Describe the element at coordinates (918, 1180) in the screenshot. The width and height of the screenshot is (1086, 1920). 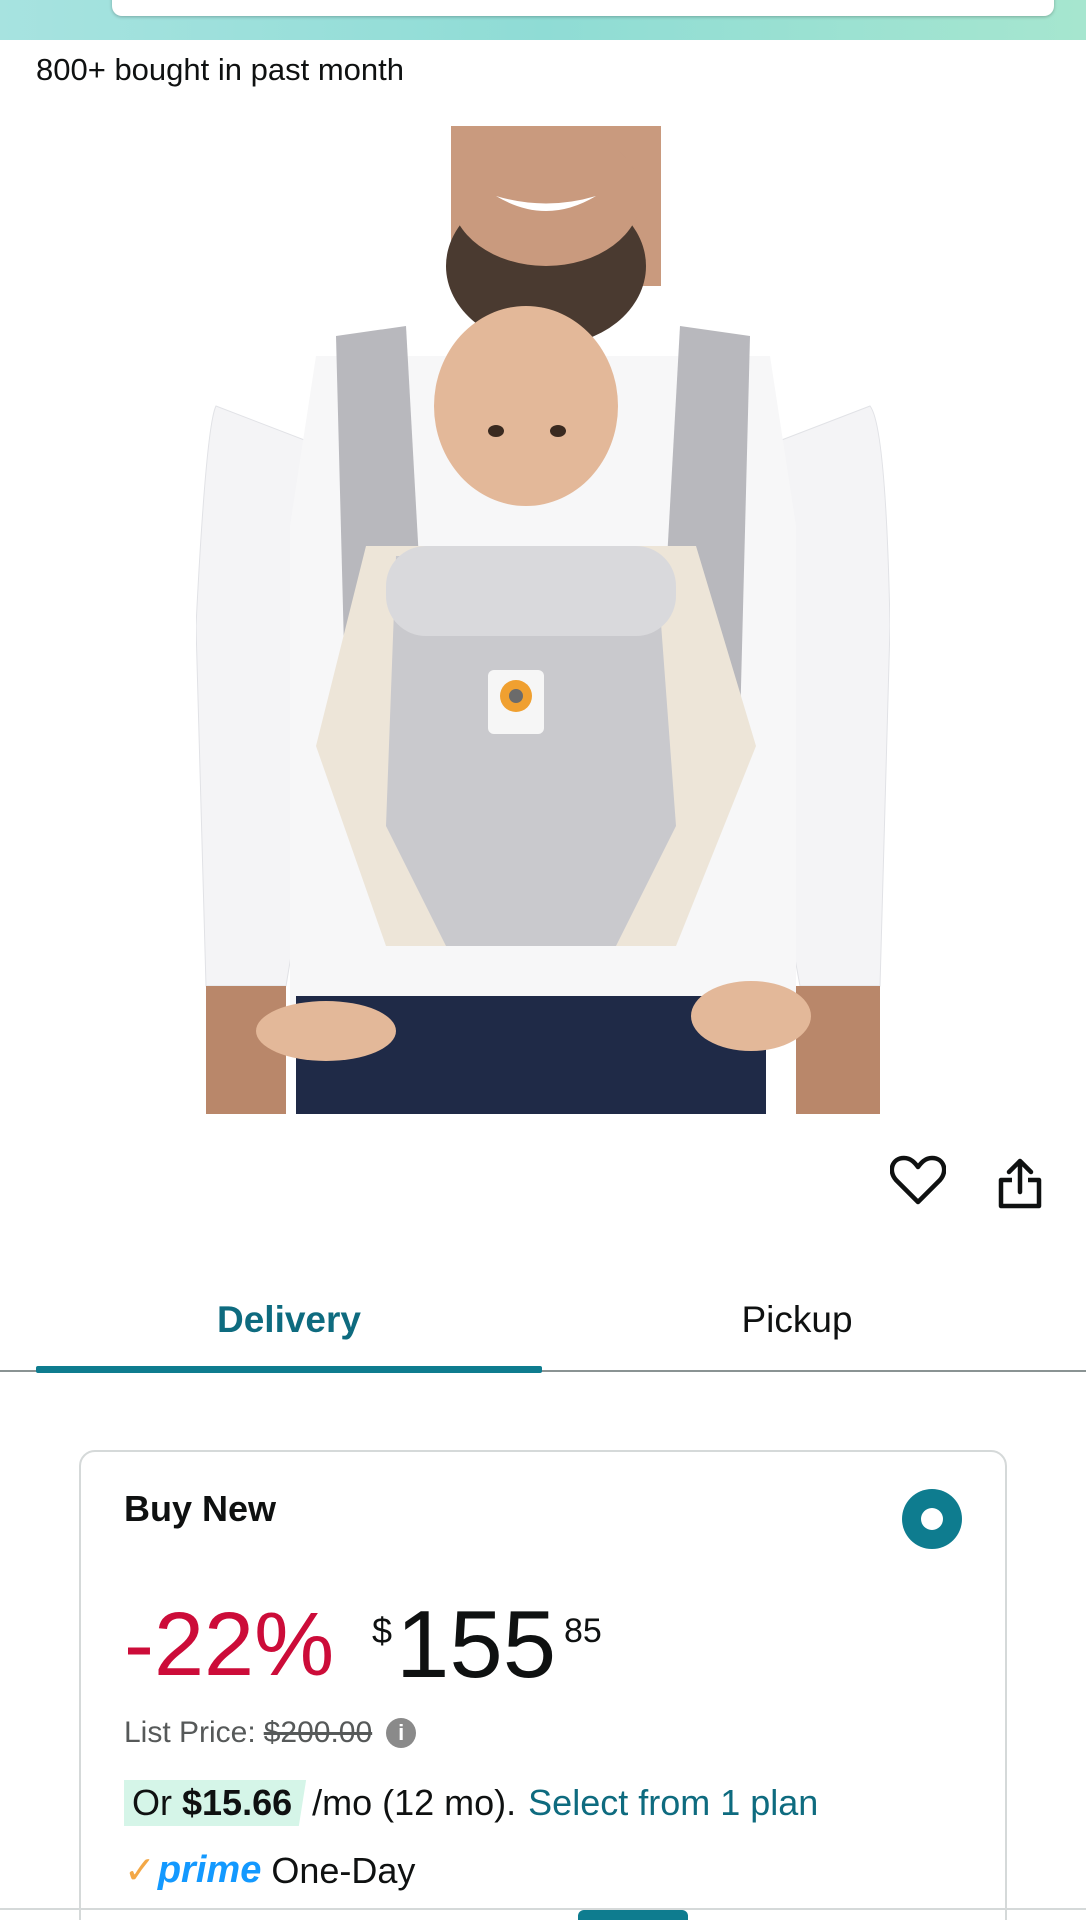
I see `heart-icon` at that location.